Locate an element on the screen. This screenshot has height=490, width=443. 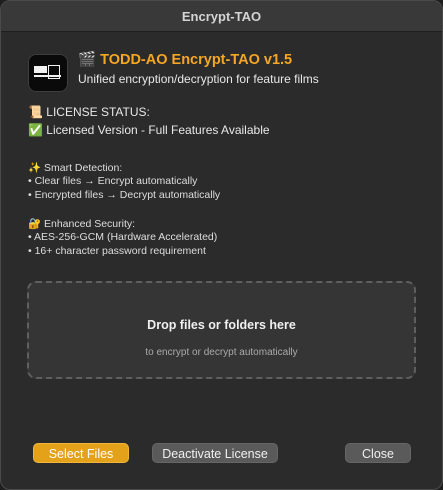
sparkles-icon: ✨ is located at coordinates (35, 168).